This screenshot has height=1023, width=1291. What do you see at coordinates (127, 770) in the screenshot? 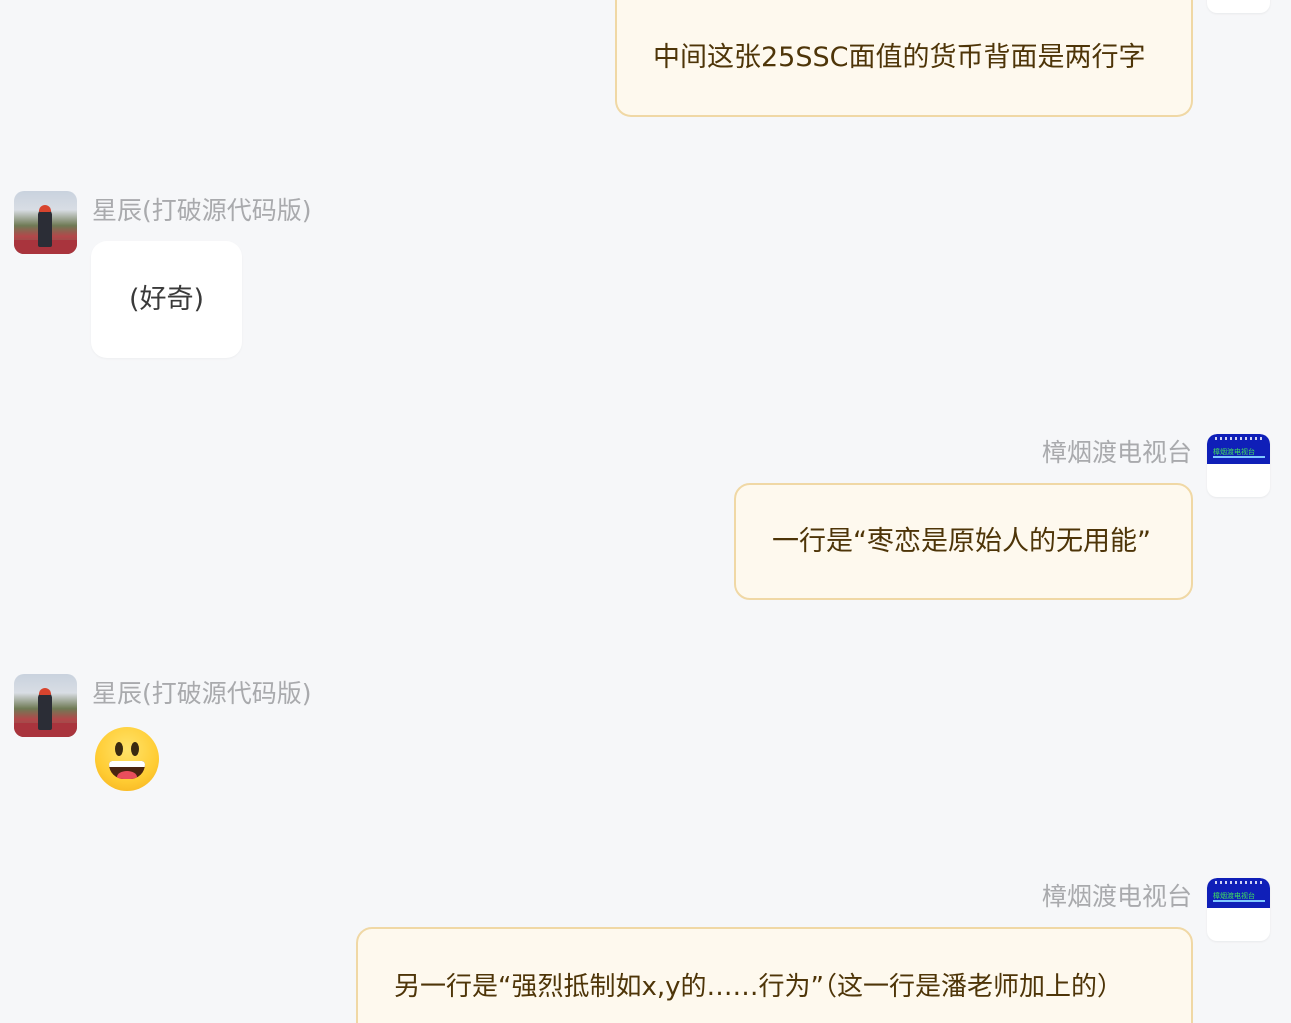
I see `emoji-mouth` at bounding box center [127, 770].